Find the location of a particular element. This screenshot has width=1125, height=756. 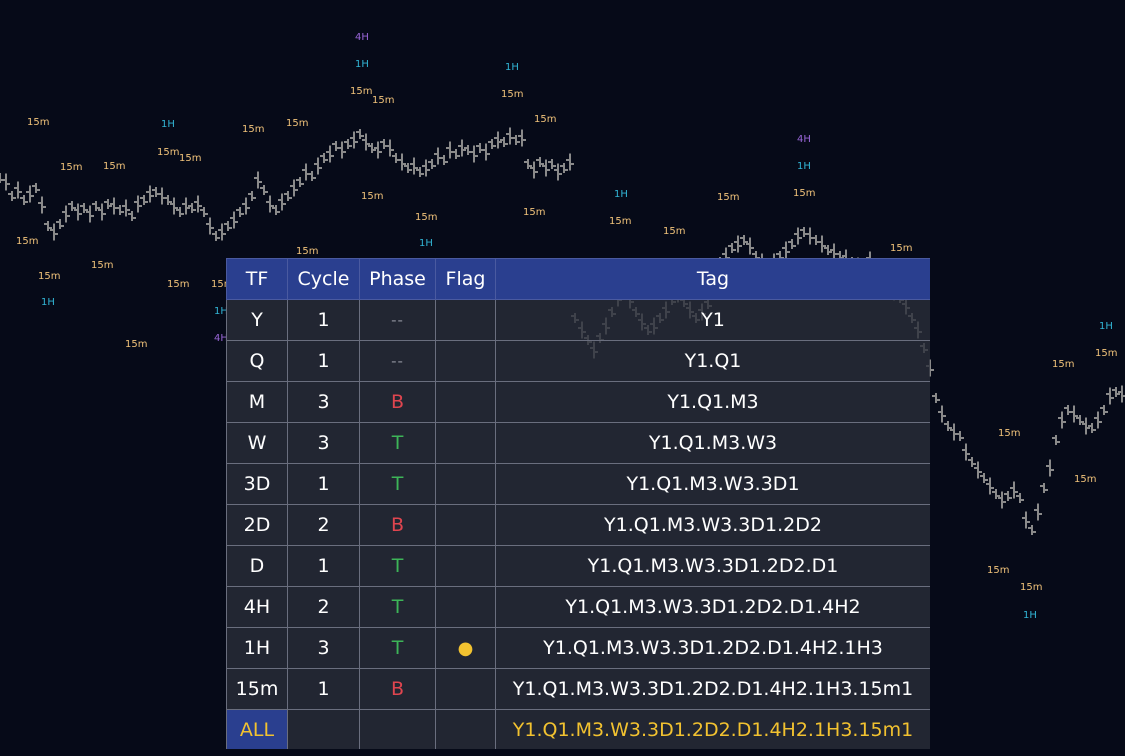

table-row: W 3 T Y1.Q1.M3.W3 is located at coordinates (578, 443).